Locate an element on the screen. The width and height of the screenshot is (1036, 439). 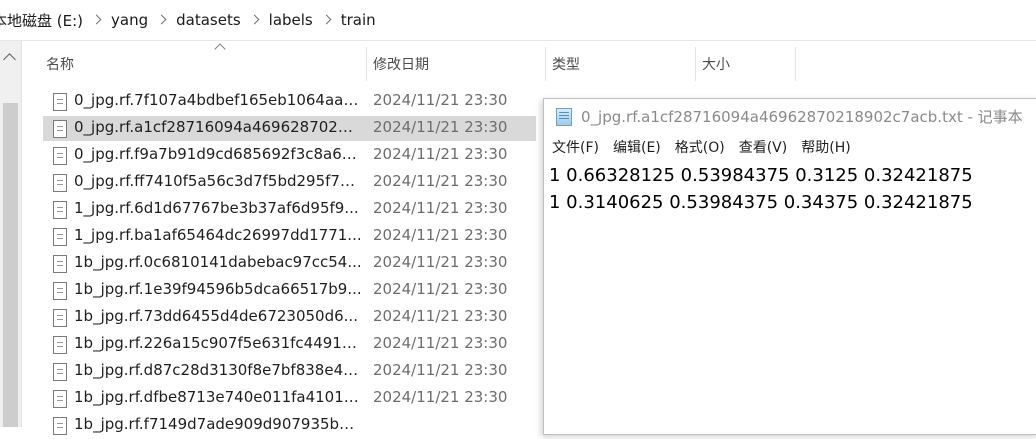
breadcrumb-yang: yang is located at coordinates (129, 20).